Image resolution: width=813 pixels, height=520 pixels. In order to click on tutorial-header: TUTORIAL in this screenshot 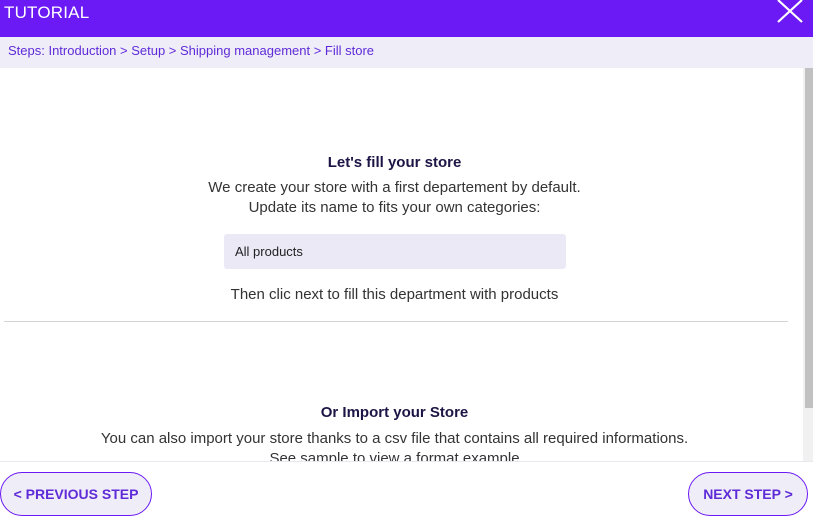, I will do `click(406, 18)`.